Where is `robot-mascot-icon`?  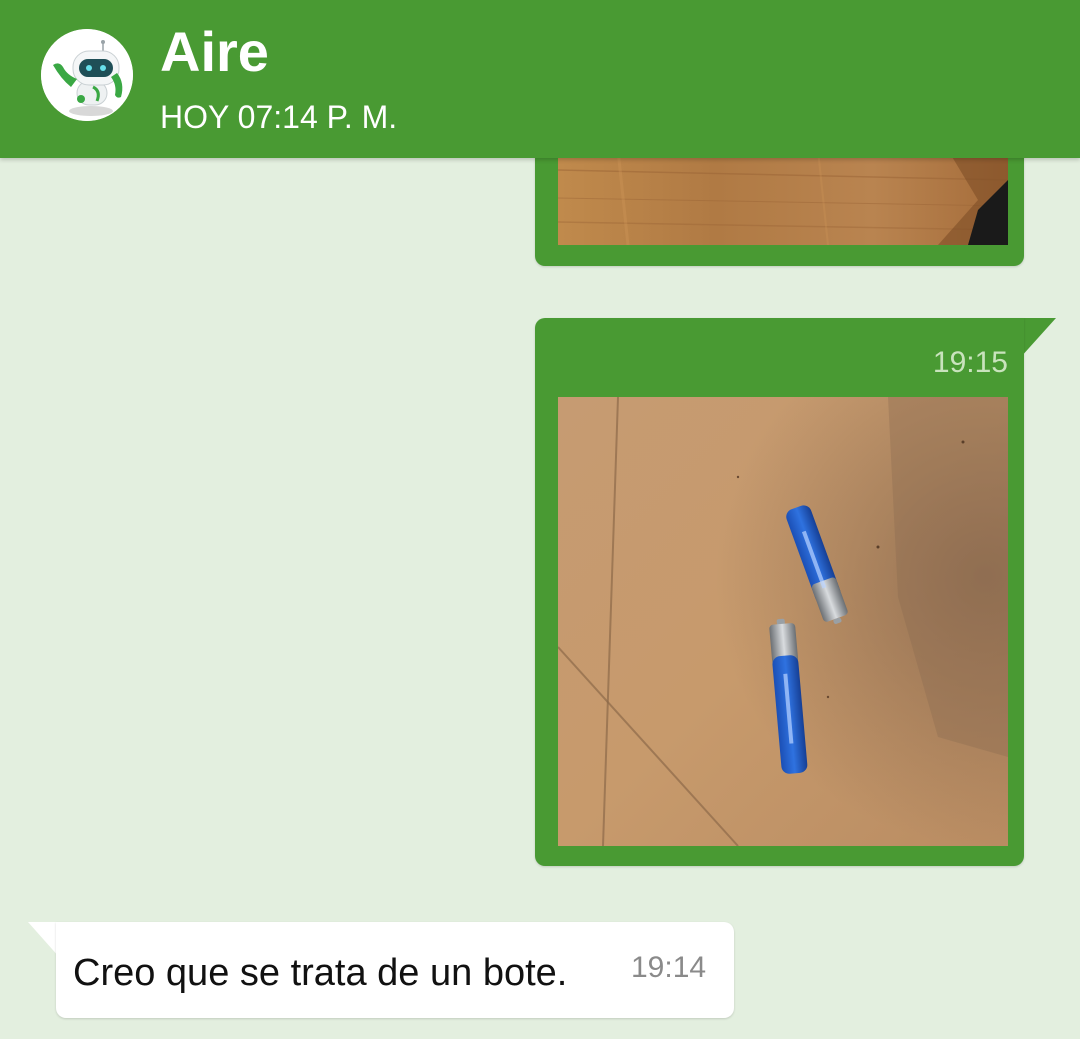
robot-mascot-icon is located at coordinates (87, 75).